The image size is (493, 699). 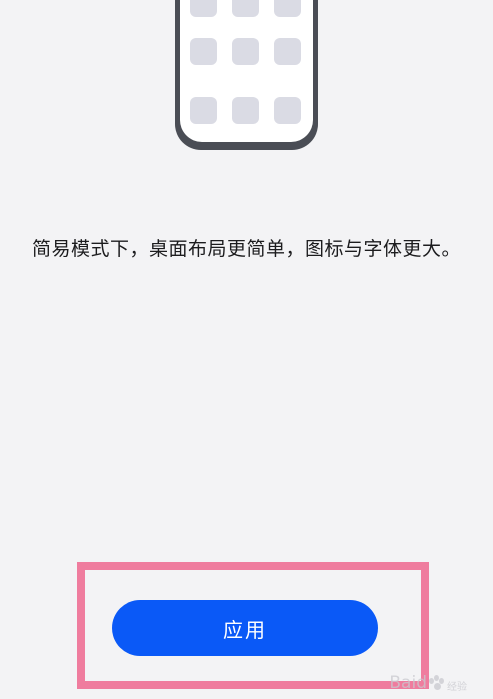 I want to click on apply-button: 应用, so click(x=245, y=628).